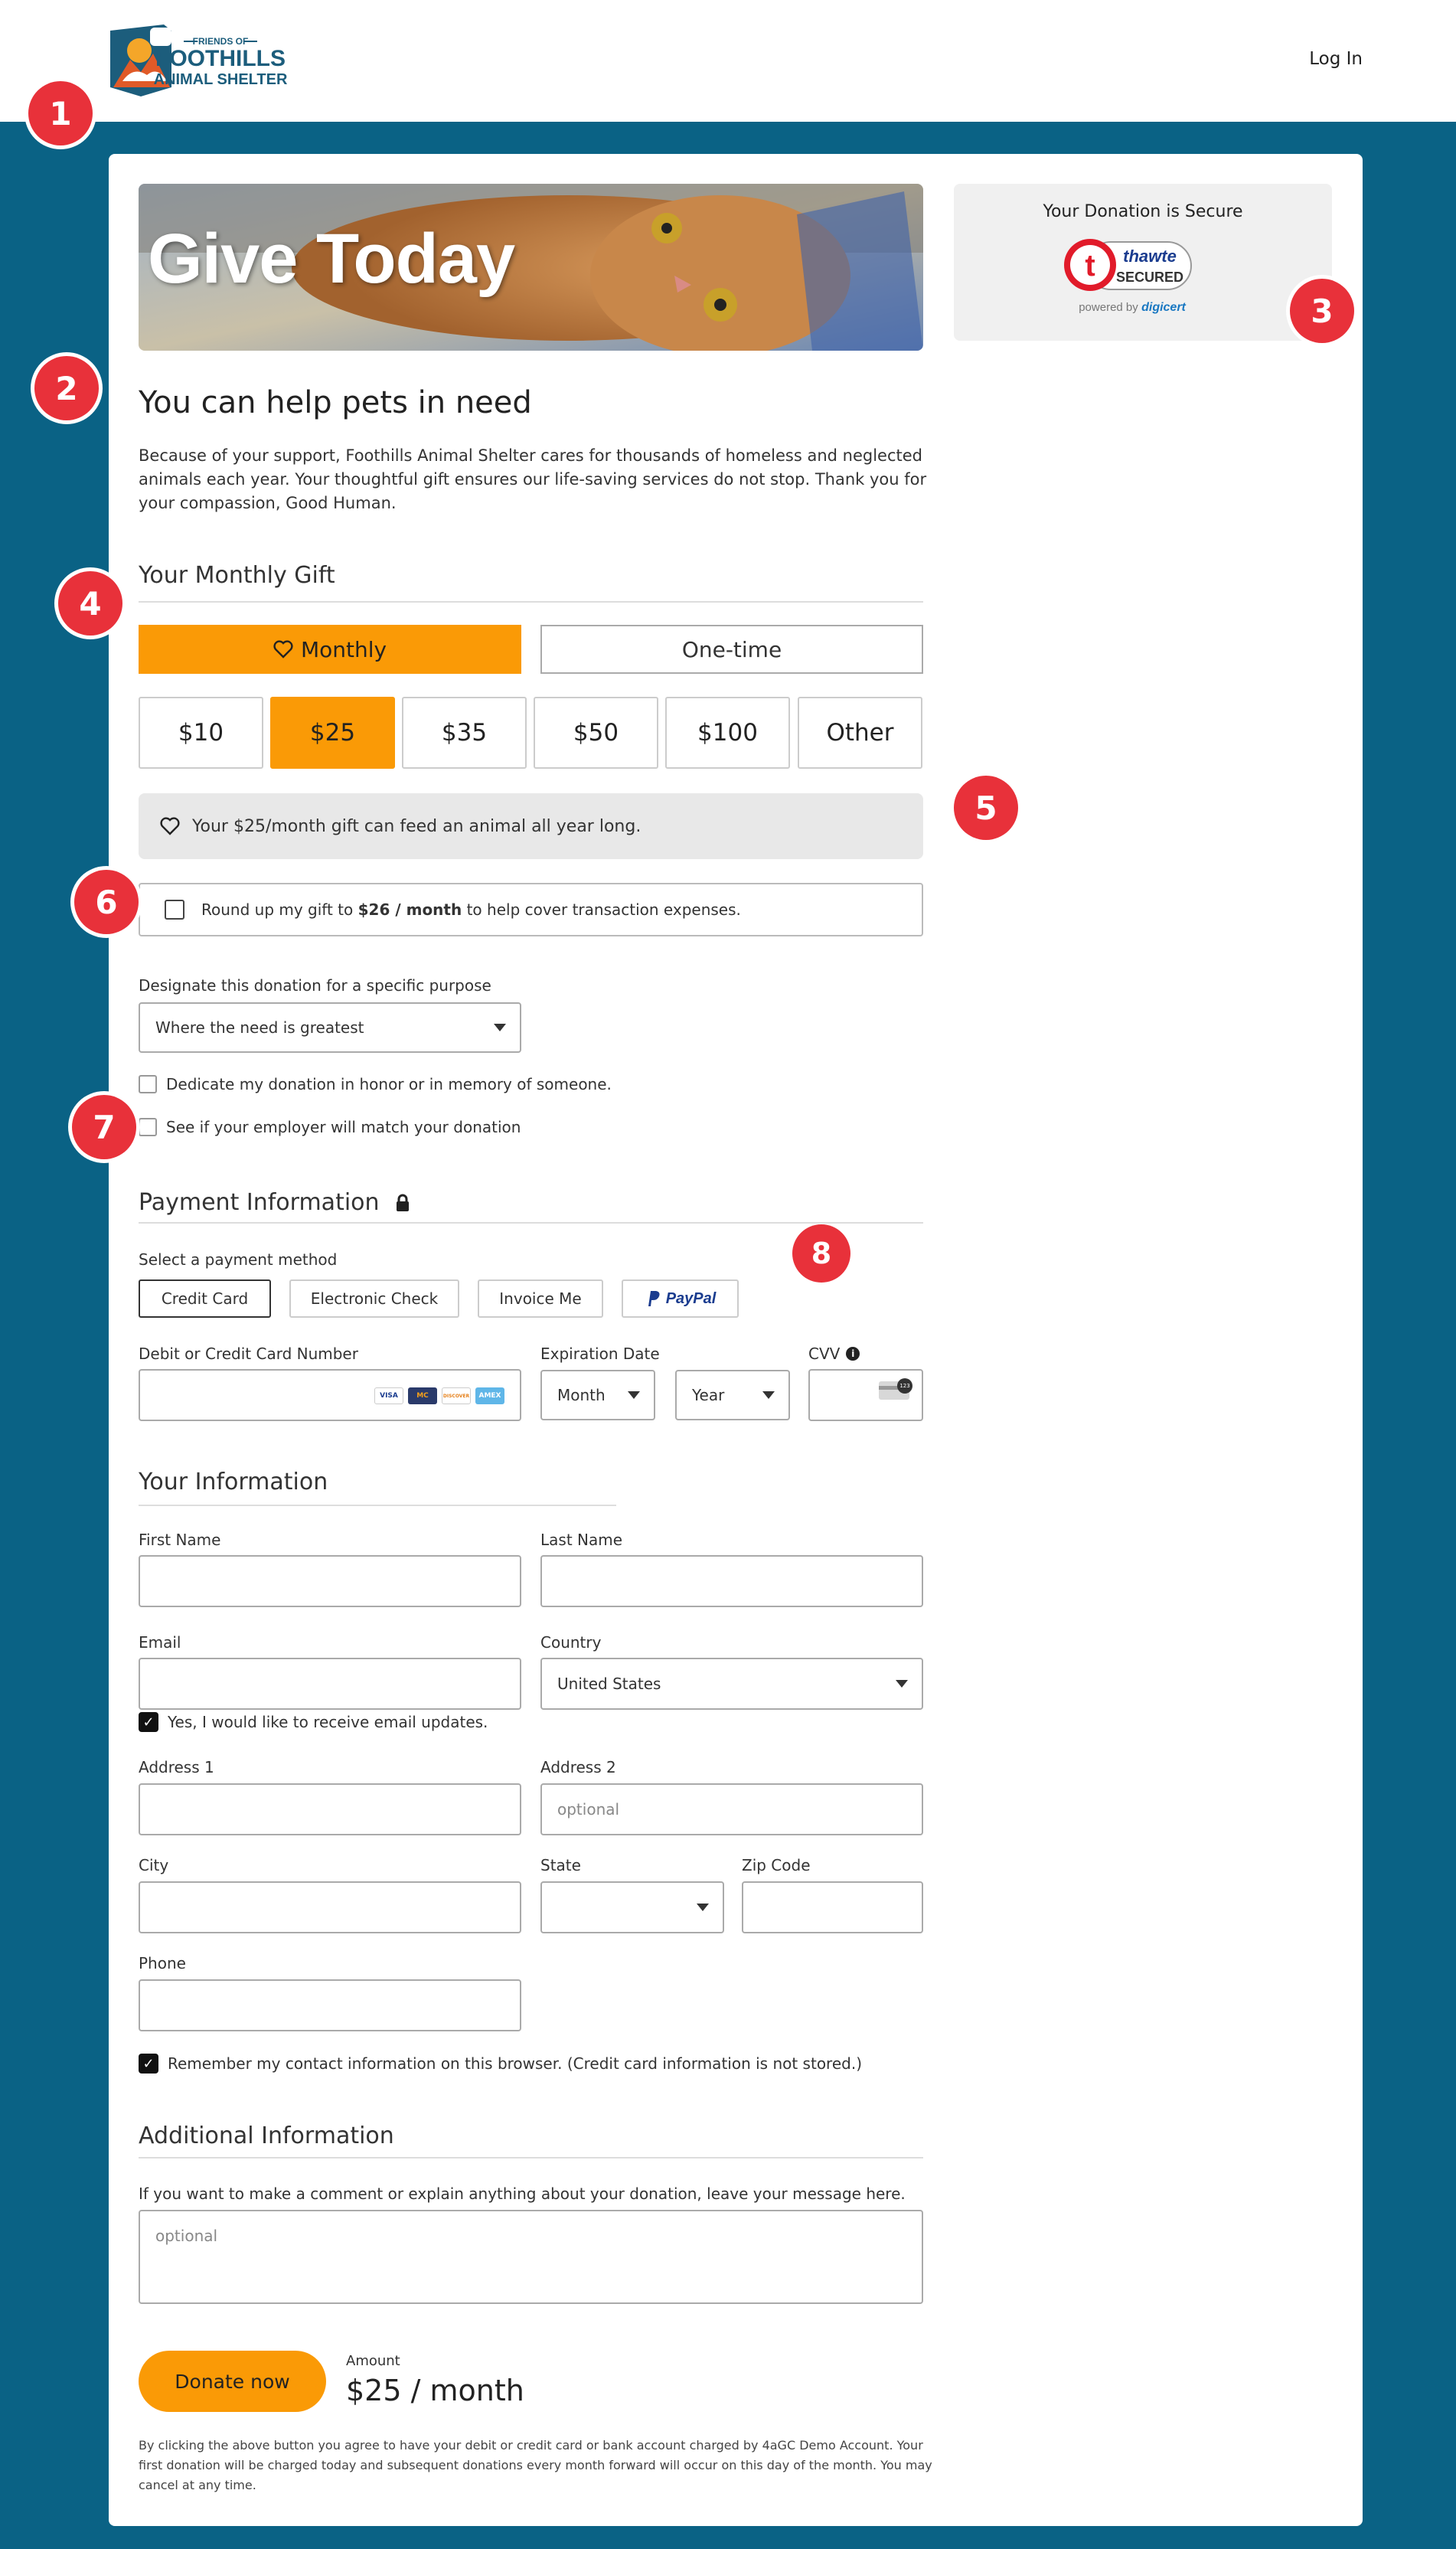 This screenshot has height=2549, width=1456. Describe the element at coordinates (709, 1395) in the screenshot. I see `year-value: Year` at that location.